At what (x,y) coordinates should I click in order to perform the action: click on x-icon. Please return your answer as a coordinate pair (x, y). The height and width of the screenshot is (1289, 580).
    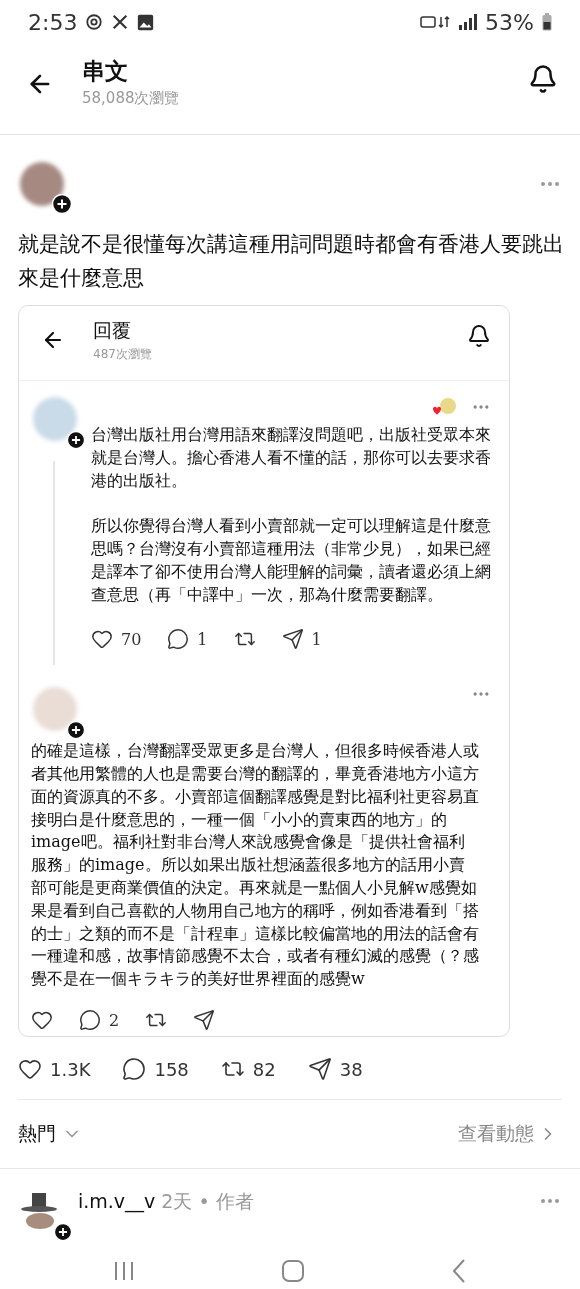
    Looking at the image, I should click on (120, 22).